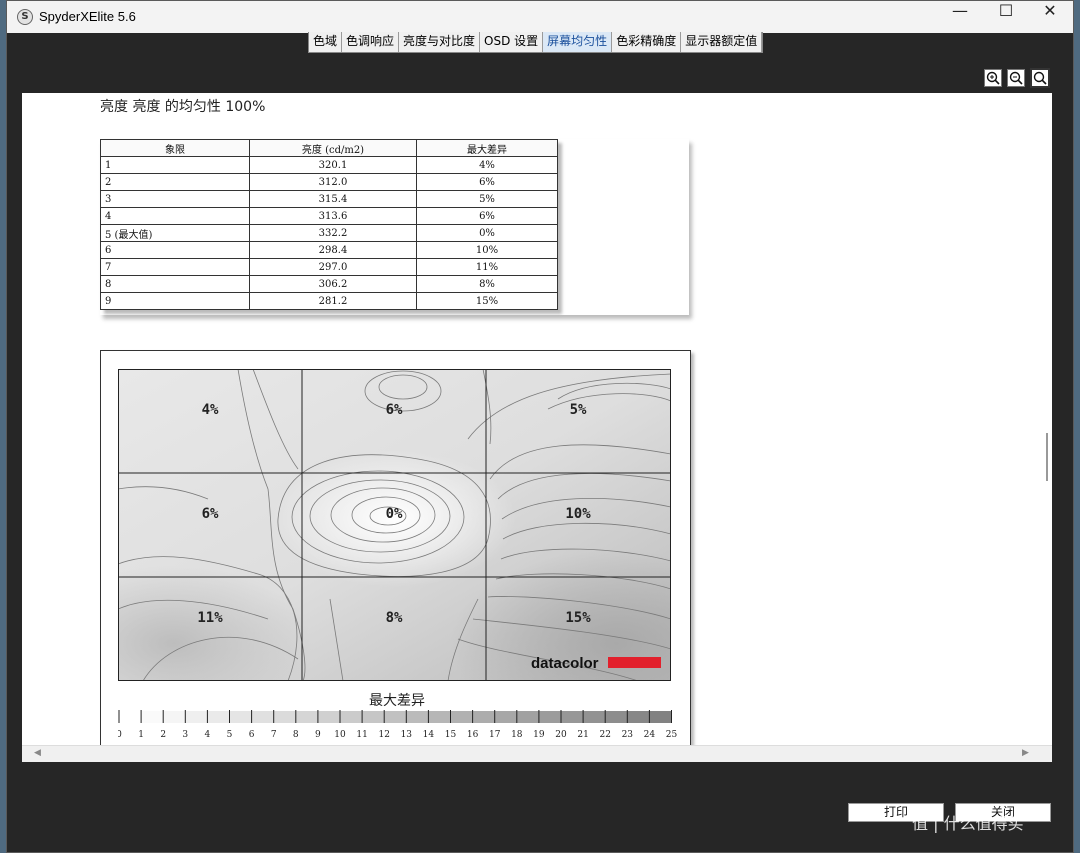 The image size is (1080, 853). I want to click on app-icon: S, so click(25, 17).